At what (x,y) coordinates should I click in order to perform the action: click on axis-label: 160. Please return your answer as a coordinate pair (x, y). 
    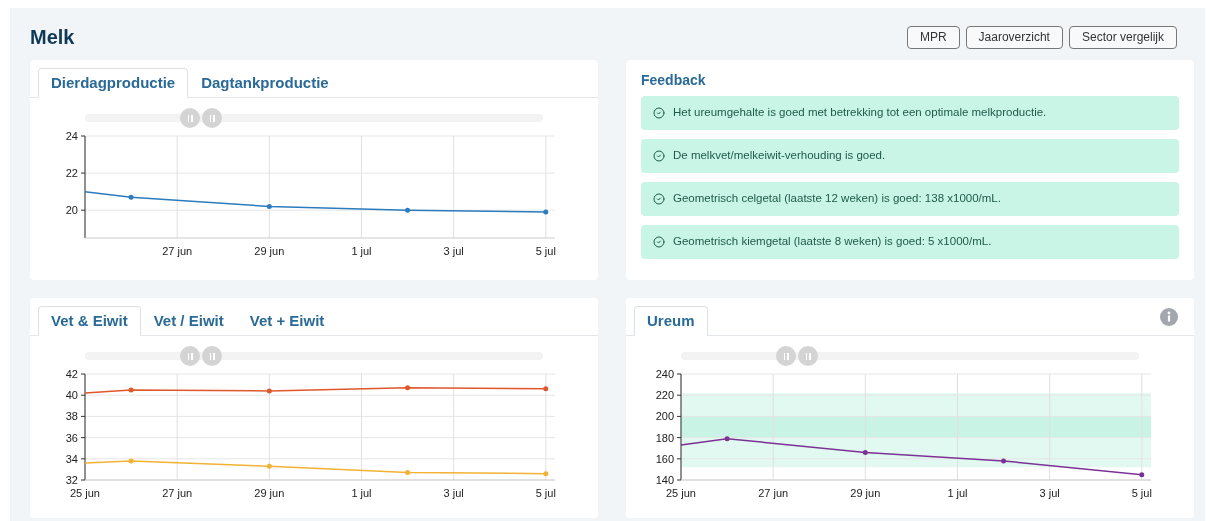
    Looking at the image, I should click on (664, 458).